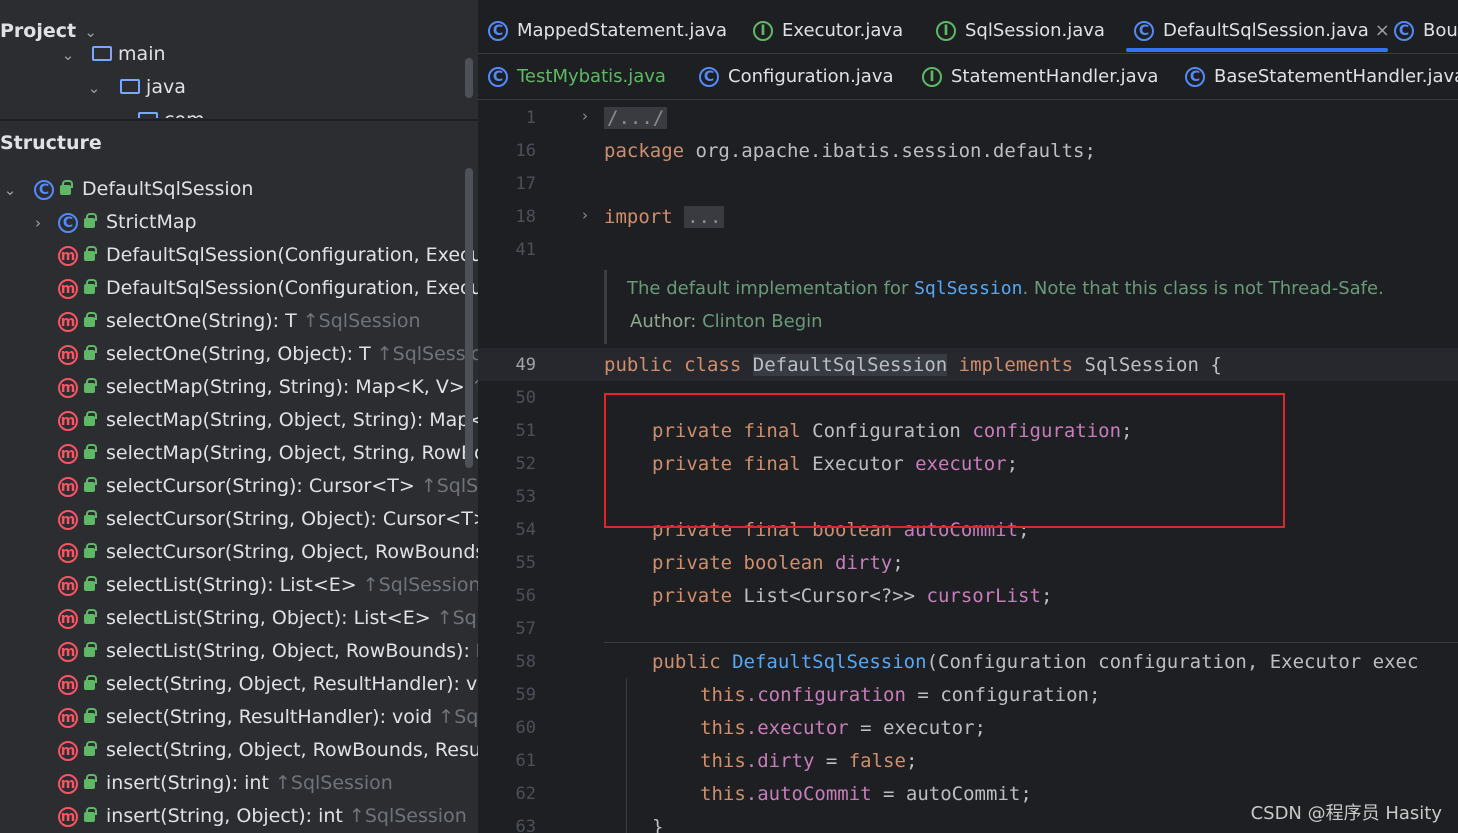  What do you see at coordinates (1040, 77) in the screenshot?
I see `tab-statementhandler: I StatementHandler.java` at bounding box center [1040, 77].